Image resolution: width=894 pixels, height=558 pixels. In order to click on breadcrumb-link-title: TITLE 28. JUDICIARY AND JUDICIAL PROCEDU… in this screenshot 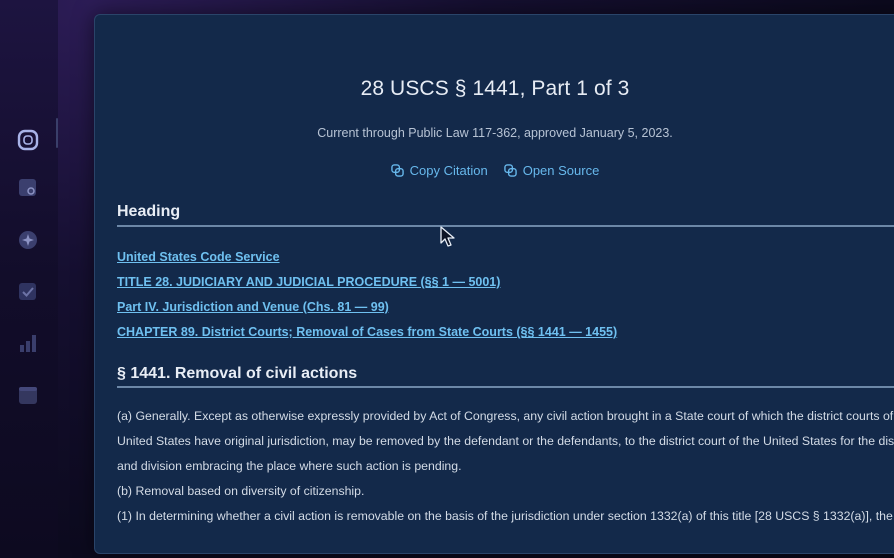, I will do `click(367, 286)`.